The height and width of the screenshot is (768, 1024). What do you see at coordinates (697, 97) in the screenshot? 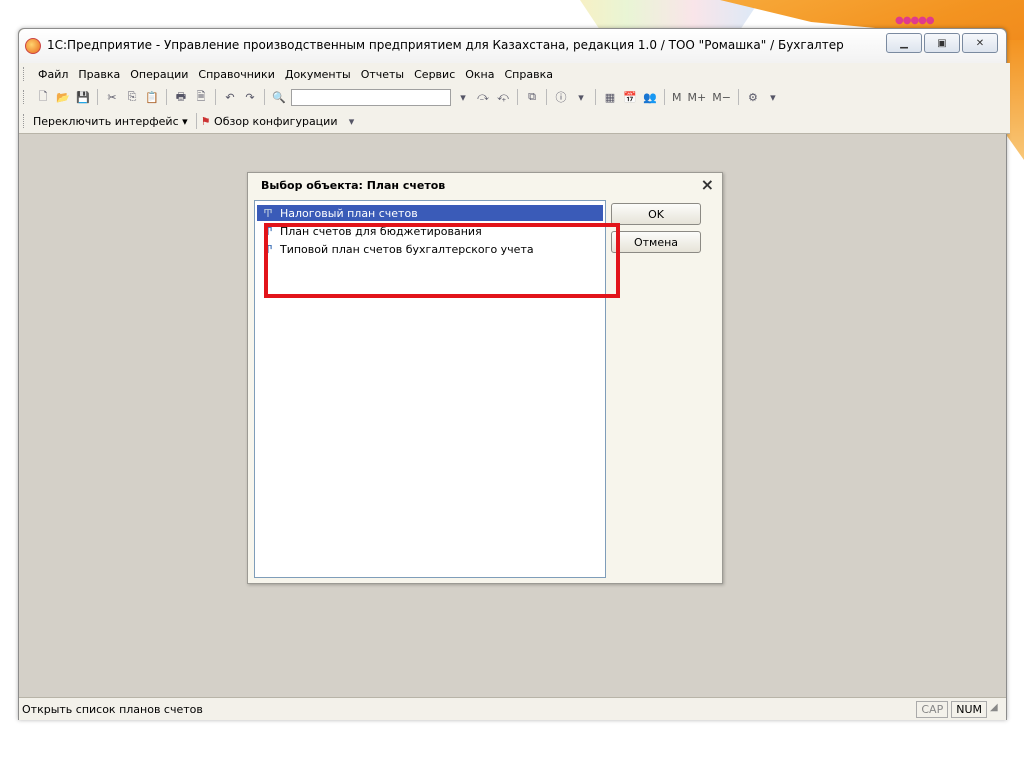
I see `memory-plus-button: M+` at bounding box center [697, 97].